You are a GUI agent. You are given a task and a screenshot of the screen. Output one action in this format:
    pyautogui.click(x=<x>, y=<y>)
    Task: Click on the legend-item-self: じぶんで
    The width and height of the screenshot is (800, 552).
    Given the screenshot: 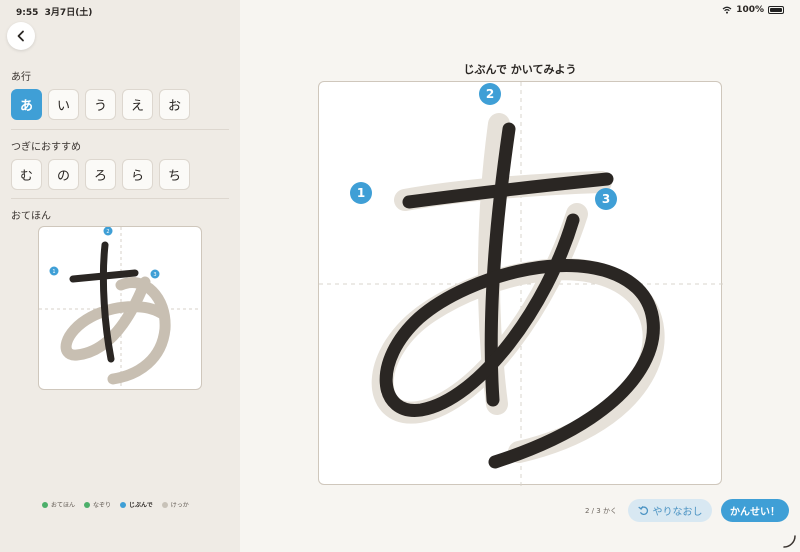 What is the action you would take?
    pyautogui.click(x=136, y=504)
    